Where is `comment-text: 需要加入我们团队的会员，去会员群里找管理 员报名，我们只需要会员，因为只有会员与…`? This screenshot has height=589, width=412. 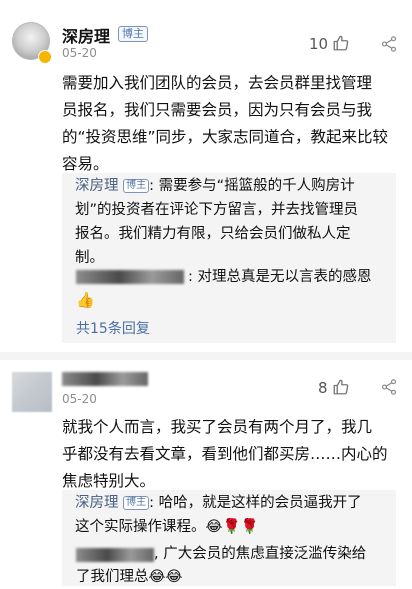
comment-text: 需要加入我们团队的会员，去会员群里找管理 员报名，我们只需要会员，因为只有会员与… is located at coordinates (225, 123).